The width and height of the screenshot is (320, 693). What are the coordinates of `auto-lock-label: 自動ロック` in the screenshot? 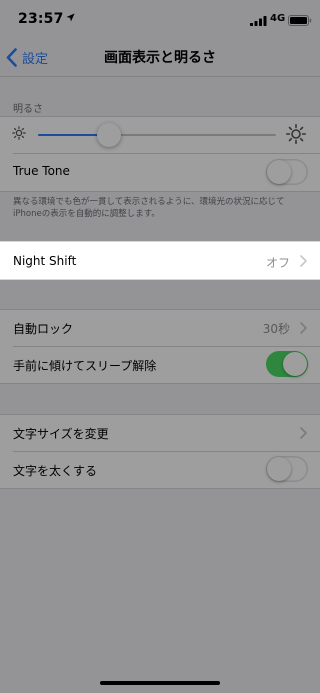 It's located at (43, 329).